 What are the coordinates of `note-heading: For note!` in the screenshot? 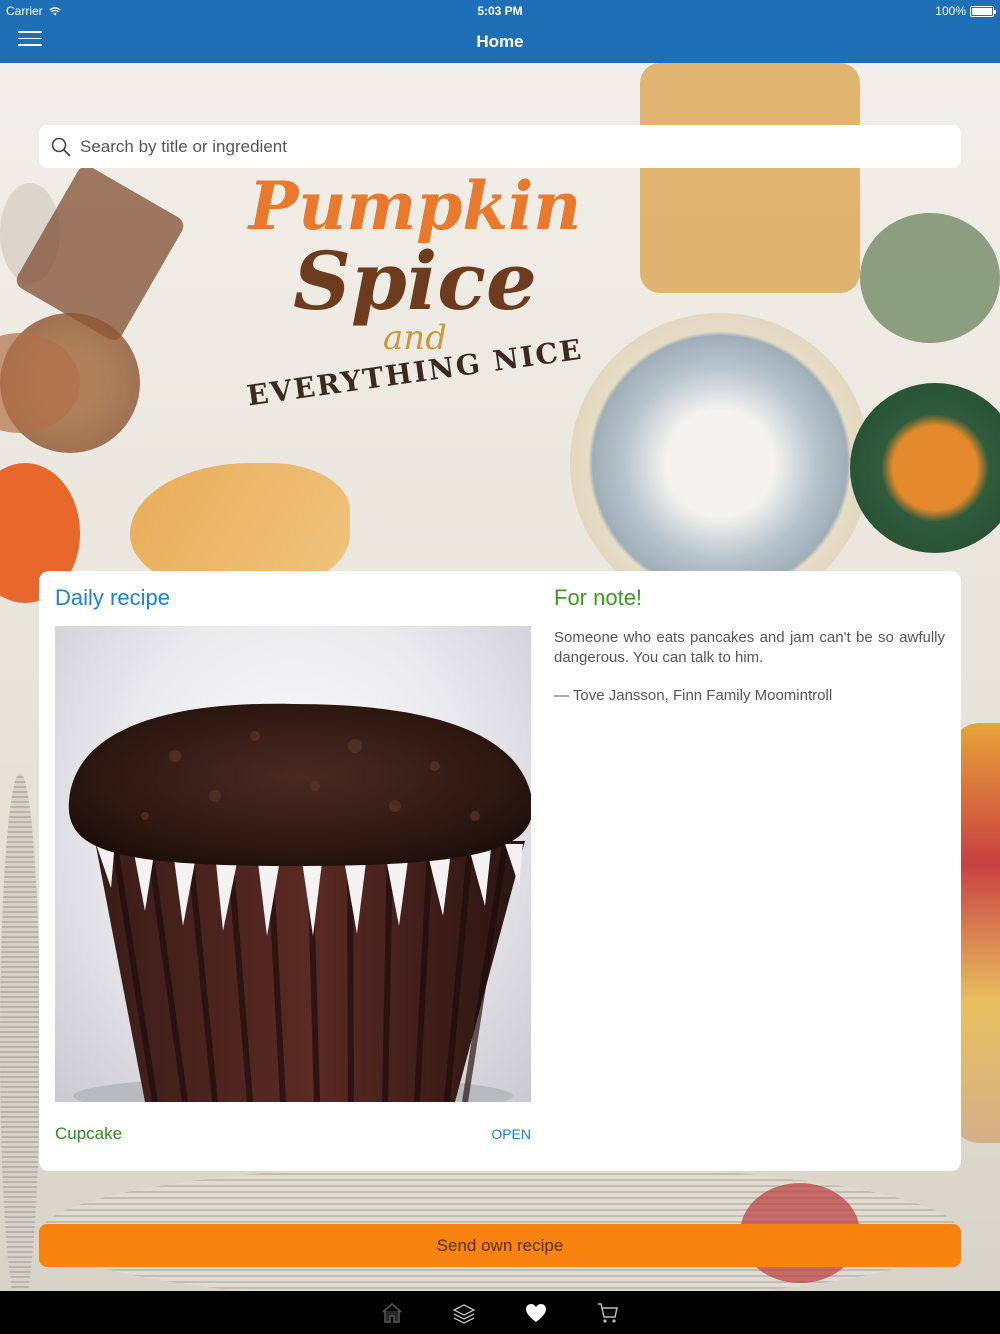 It's located at (598, 597).